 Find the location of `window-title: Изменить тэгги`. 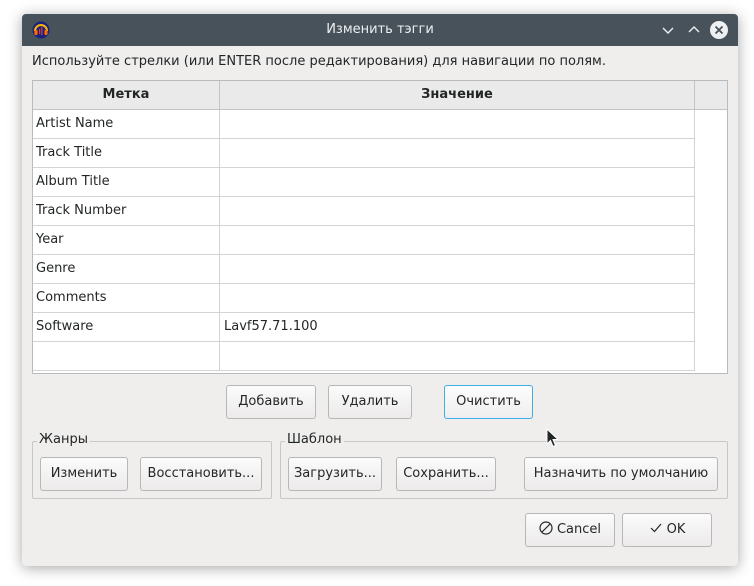

window-title: Изменить тэгги is located at coordinates (380, 29).